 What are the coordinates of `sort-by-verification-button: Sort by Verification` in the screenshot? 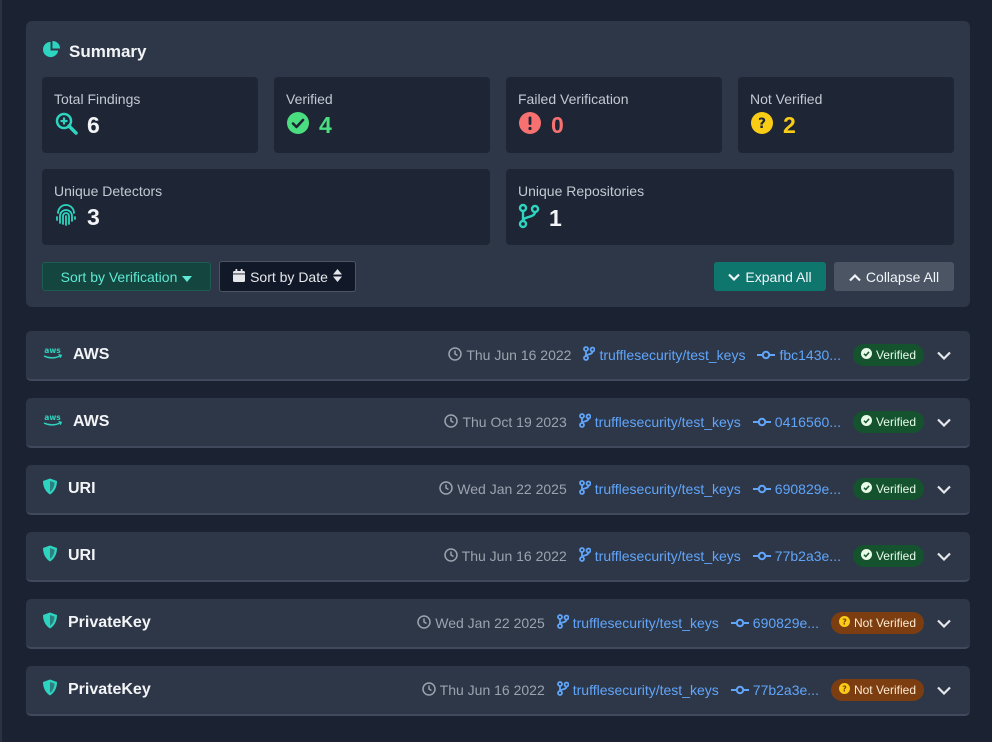 It's located at (126, 276).